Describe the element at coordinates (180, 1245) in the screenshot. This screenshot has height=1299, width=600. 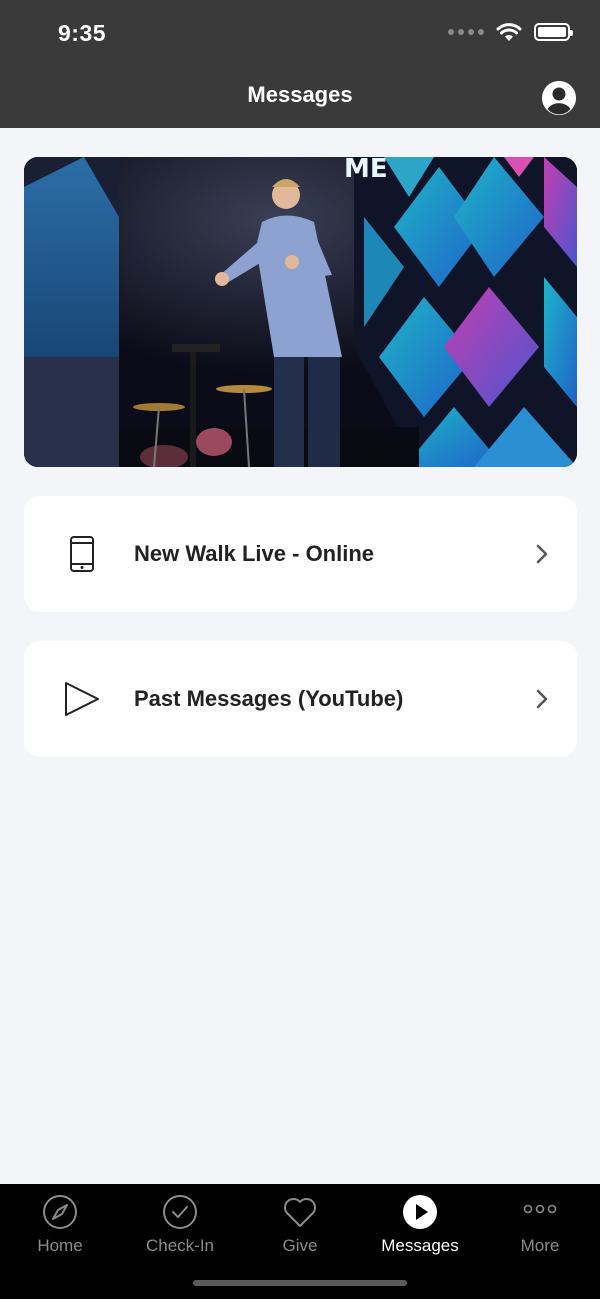
I see `tab-label: Check-In` at that location.